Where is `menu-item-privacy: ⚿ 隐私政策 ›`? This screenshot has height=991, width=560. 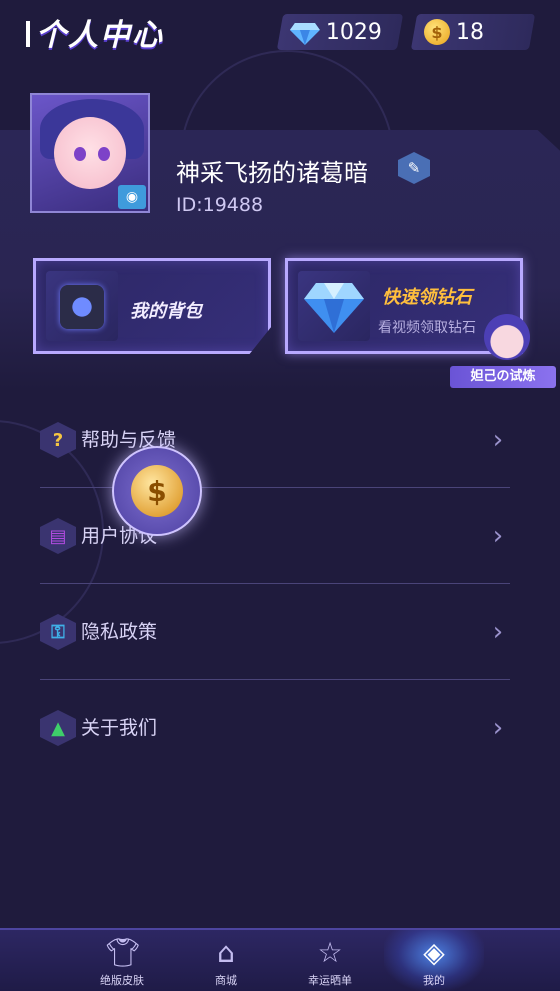 menu-item-privacy: ⚿ 隐私政策 › is located at coordinates (275, 632).